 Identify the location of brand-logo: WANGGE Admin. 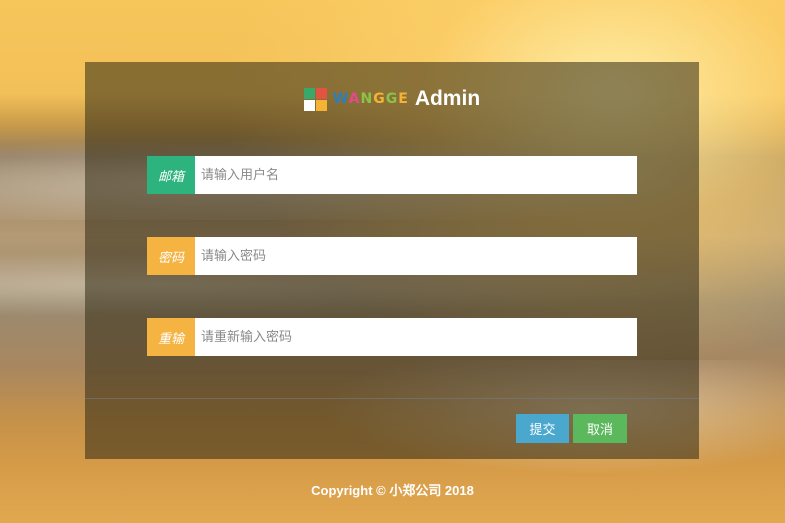
(392, 99).